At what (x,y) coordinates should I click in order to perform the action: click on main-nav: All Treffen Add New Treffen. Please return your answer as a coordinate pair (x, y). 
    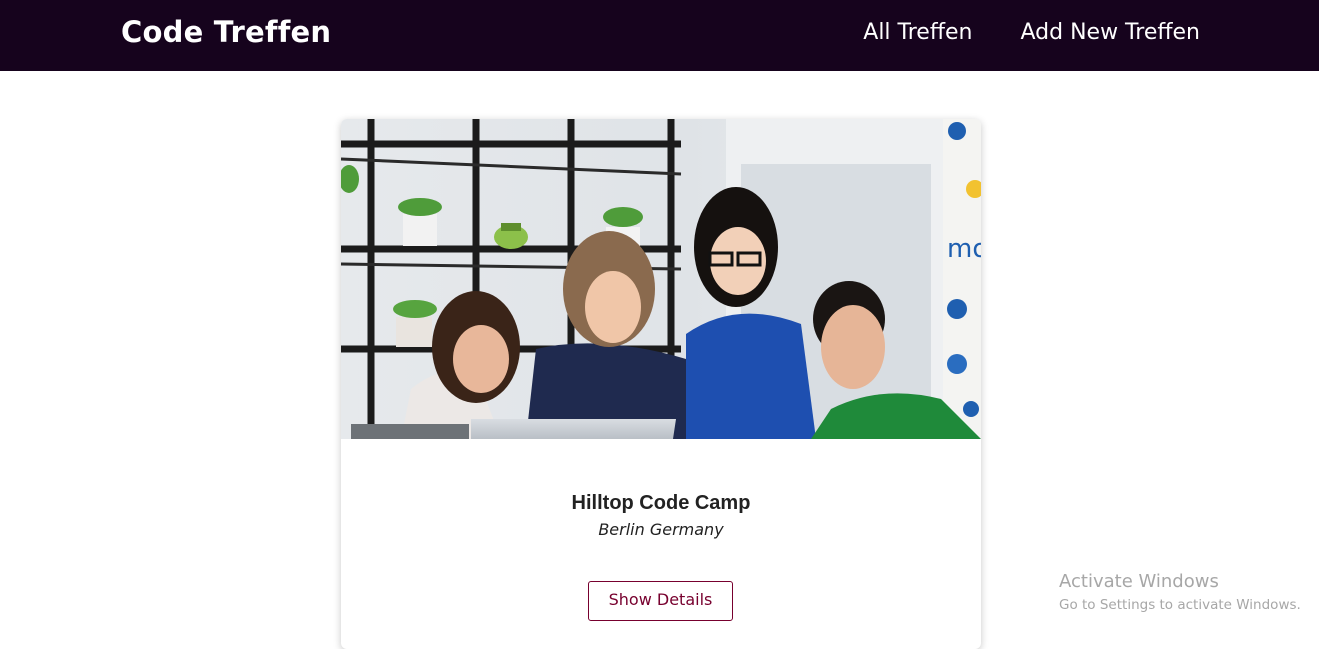
    Looking at the image, I should click on (1031, 33).